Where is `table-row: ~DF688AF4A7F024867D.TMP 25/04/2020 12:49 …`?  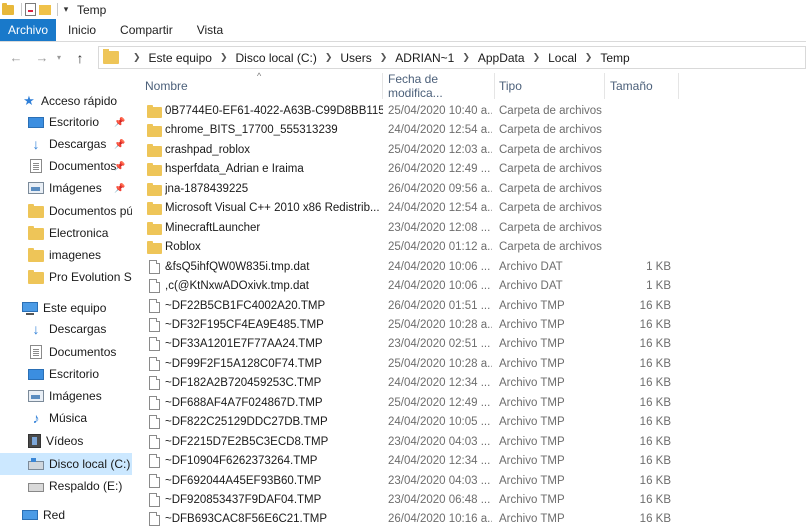 table-row: ~DF688AF4A7F024867D.TMP 25/04/2020 12:49 … is located at coordinates (475, 403).